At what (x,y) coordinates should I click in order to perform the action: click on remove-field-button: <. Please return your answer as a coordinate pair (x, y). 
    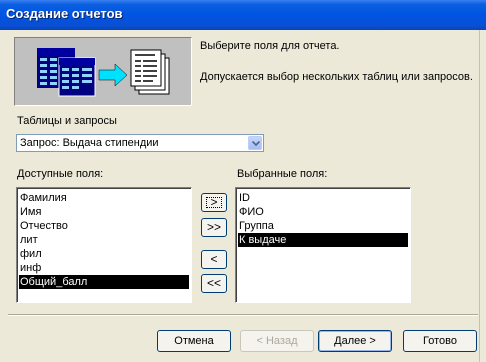
    Looking at the image, I should click on (214, 259).